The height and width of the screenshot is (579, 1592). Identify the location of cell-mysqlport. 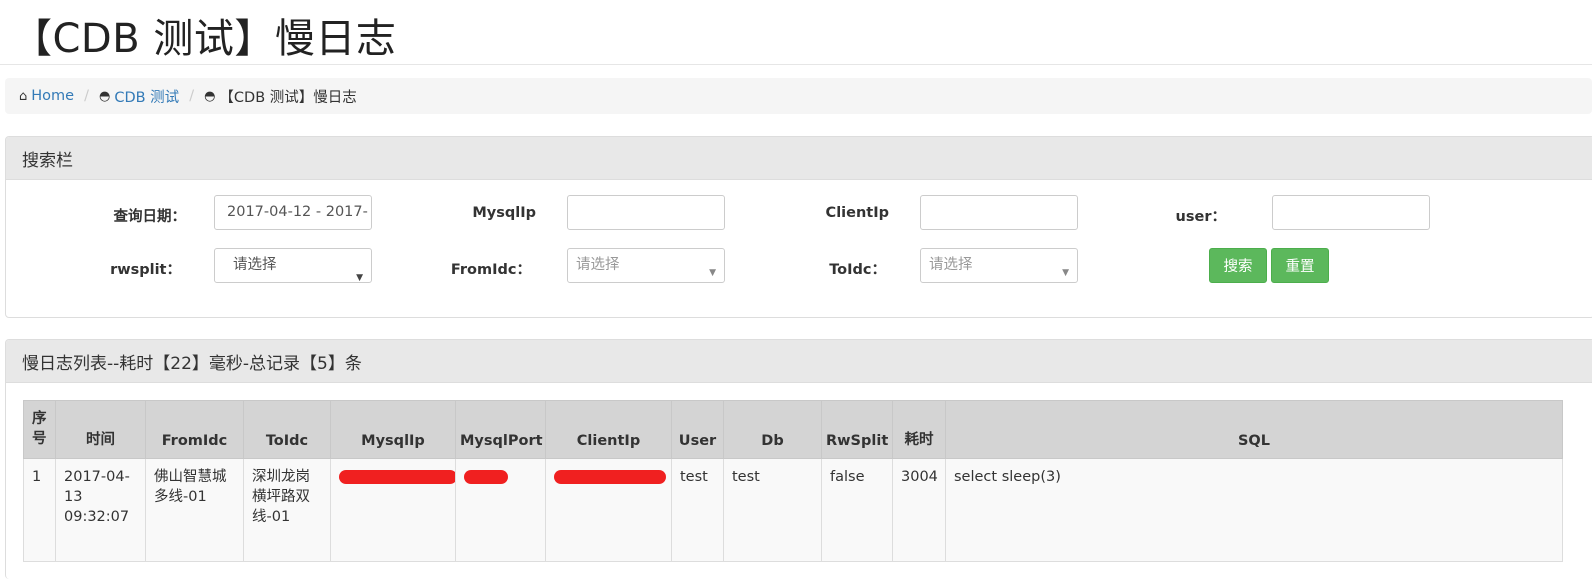
(500, 510).